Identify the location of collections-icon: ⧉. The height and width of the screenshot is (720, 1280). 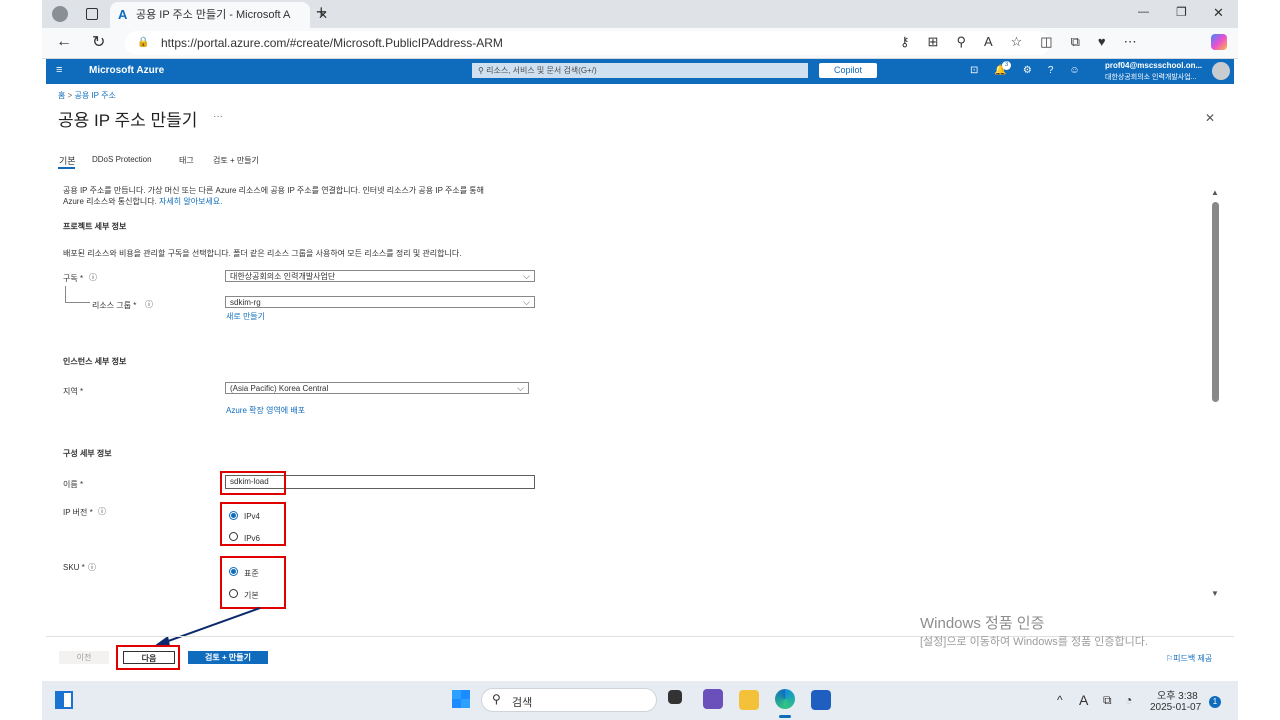
(1084, 41).